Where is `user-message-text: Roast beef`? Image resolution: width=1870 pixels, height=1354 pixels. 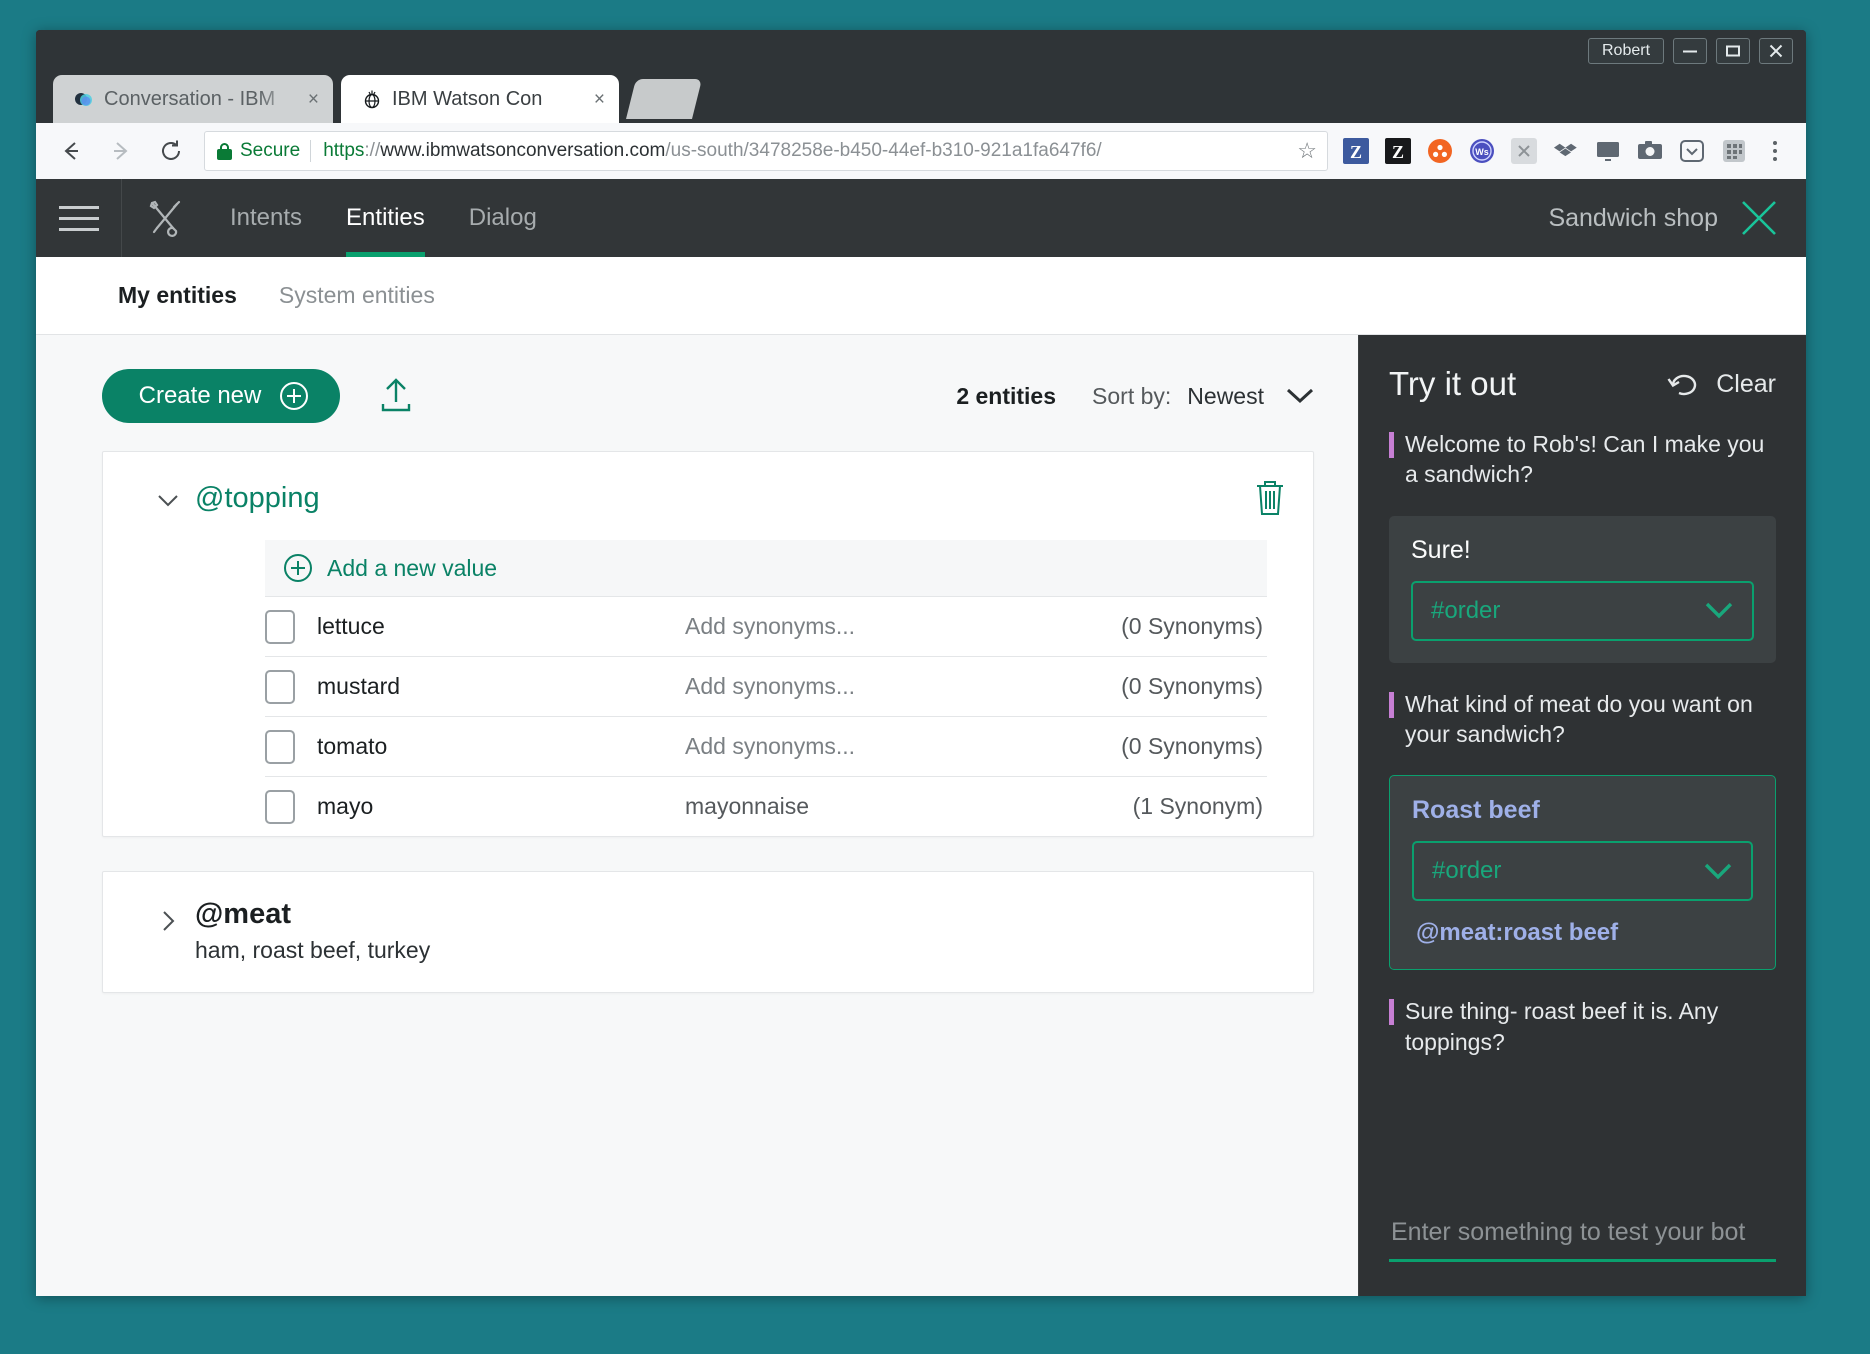
user-message-text: Roast beef is located at coordinates (1476, 810).